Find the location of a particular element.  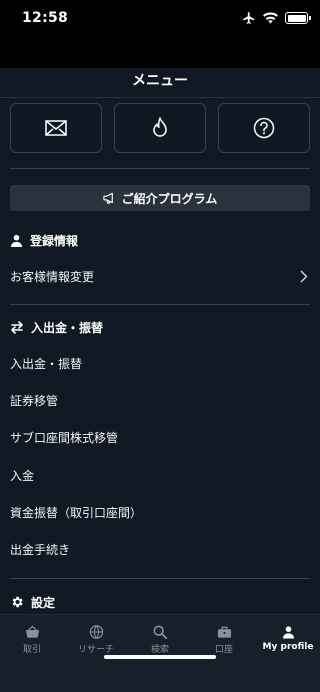

menu-item-label: 資金振替（取引口座間） is located at coordinates (76, 513).